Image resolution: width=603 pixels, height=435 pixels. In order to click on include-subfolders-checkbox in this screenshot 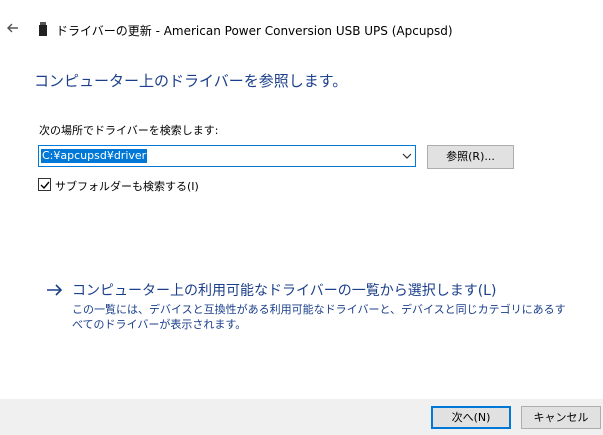, I will do `click(44, 184)`.